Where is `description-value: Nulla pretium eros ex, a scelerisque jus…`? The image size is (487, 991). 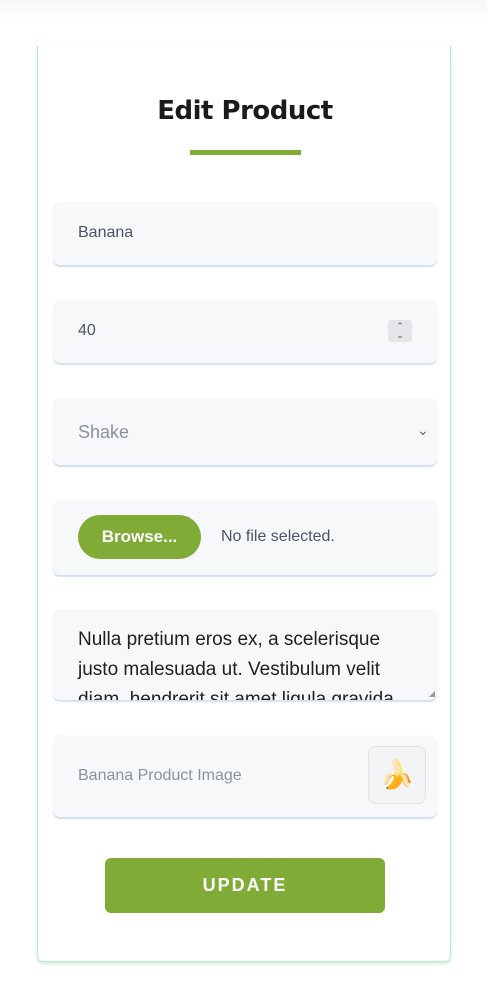 description-value: Nulla pretium eros ex, a scelerisque jus… is located at coordinates (239, 664).